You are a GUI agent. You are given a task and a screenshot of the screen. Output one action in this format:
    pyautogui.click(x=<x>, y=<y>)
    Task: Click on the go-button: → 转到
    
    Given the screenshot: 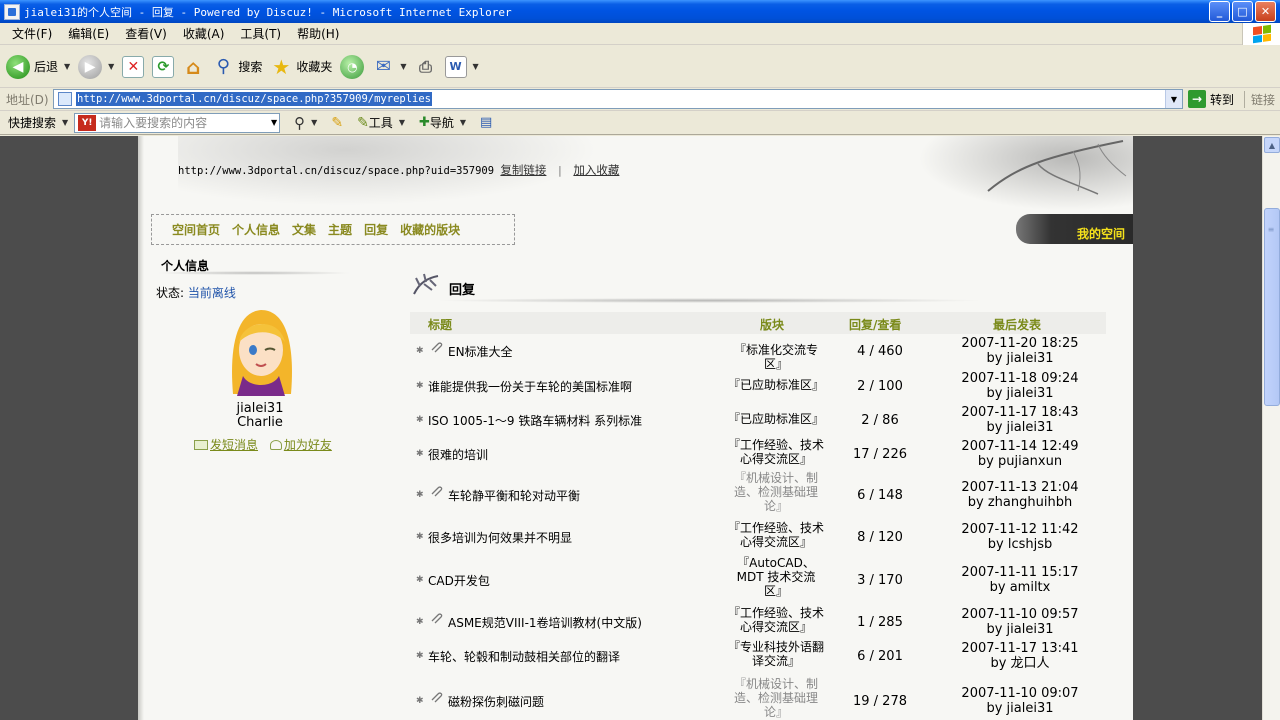 What is the action you would take?
    pyautogui.click(x=1211, y=99)
    